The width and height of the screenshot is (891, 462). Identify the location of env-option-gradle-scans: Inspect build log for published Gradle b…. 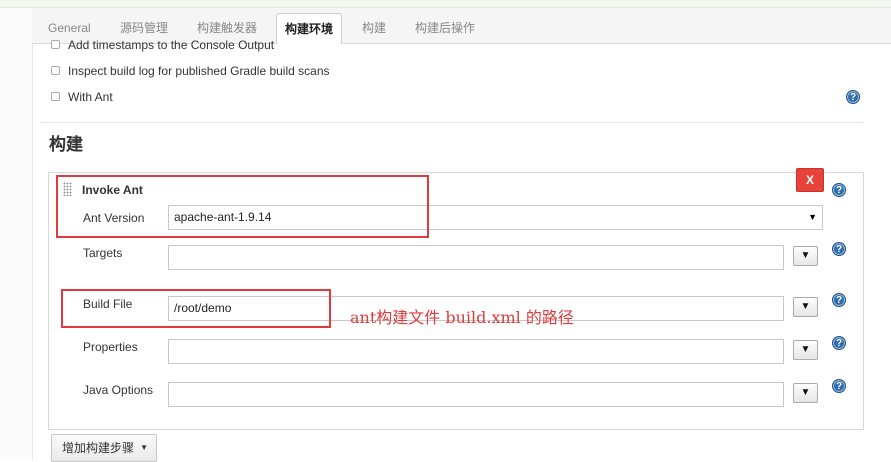
(190, 71).